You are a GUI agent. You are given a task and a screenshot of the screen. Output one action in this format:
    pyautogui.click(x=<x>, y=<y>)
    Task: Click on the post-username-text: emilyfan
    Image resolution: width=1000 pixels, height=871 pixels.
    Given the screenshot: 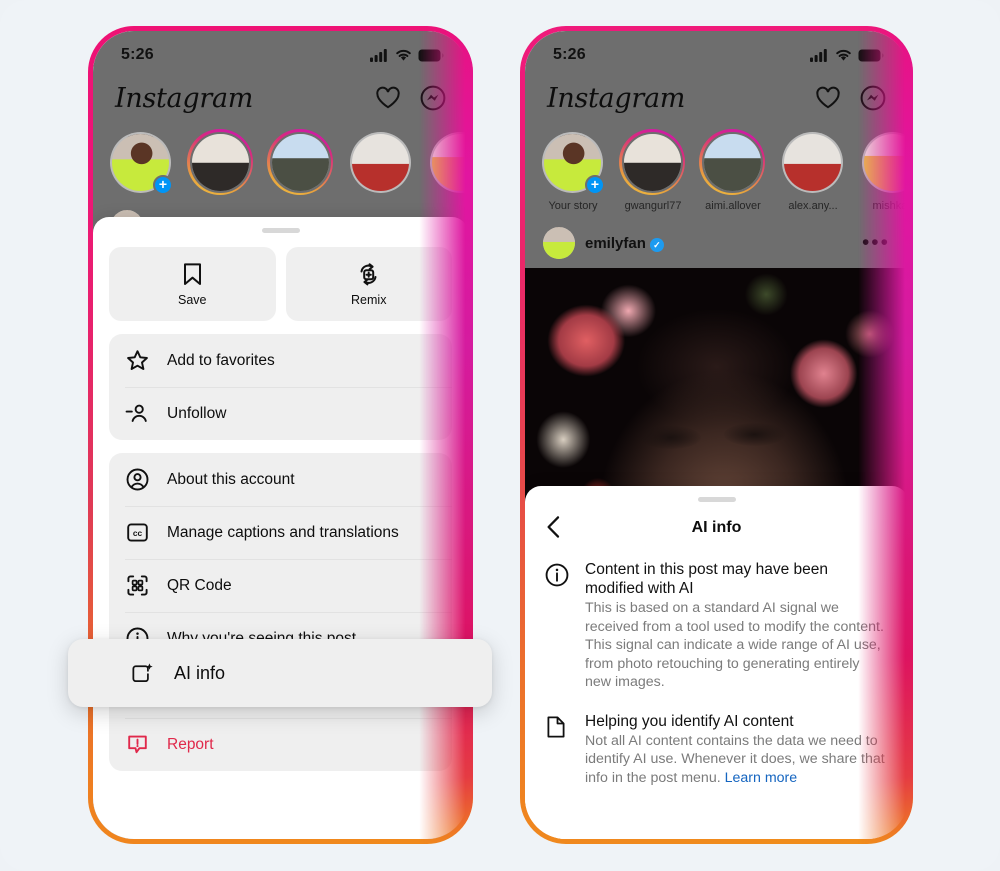 What is the action you would take?
    pyautogui.click(x=615, y=243)
    